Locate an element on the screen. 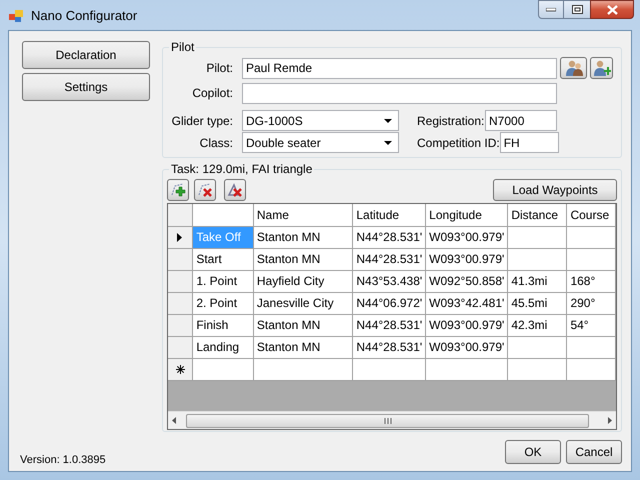  field-label: Pilot: is located at coordinates (219, 68).